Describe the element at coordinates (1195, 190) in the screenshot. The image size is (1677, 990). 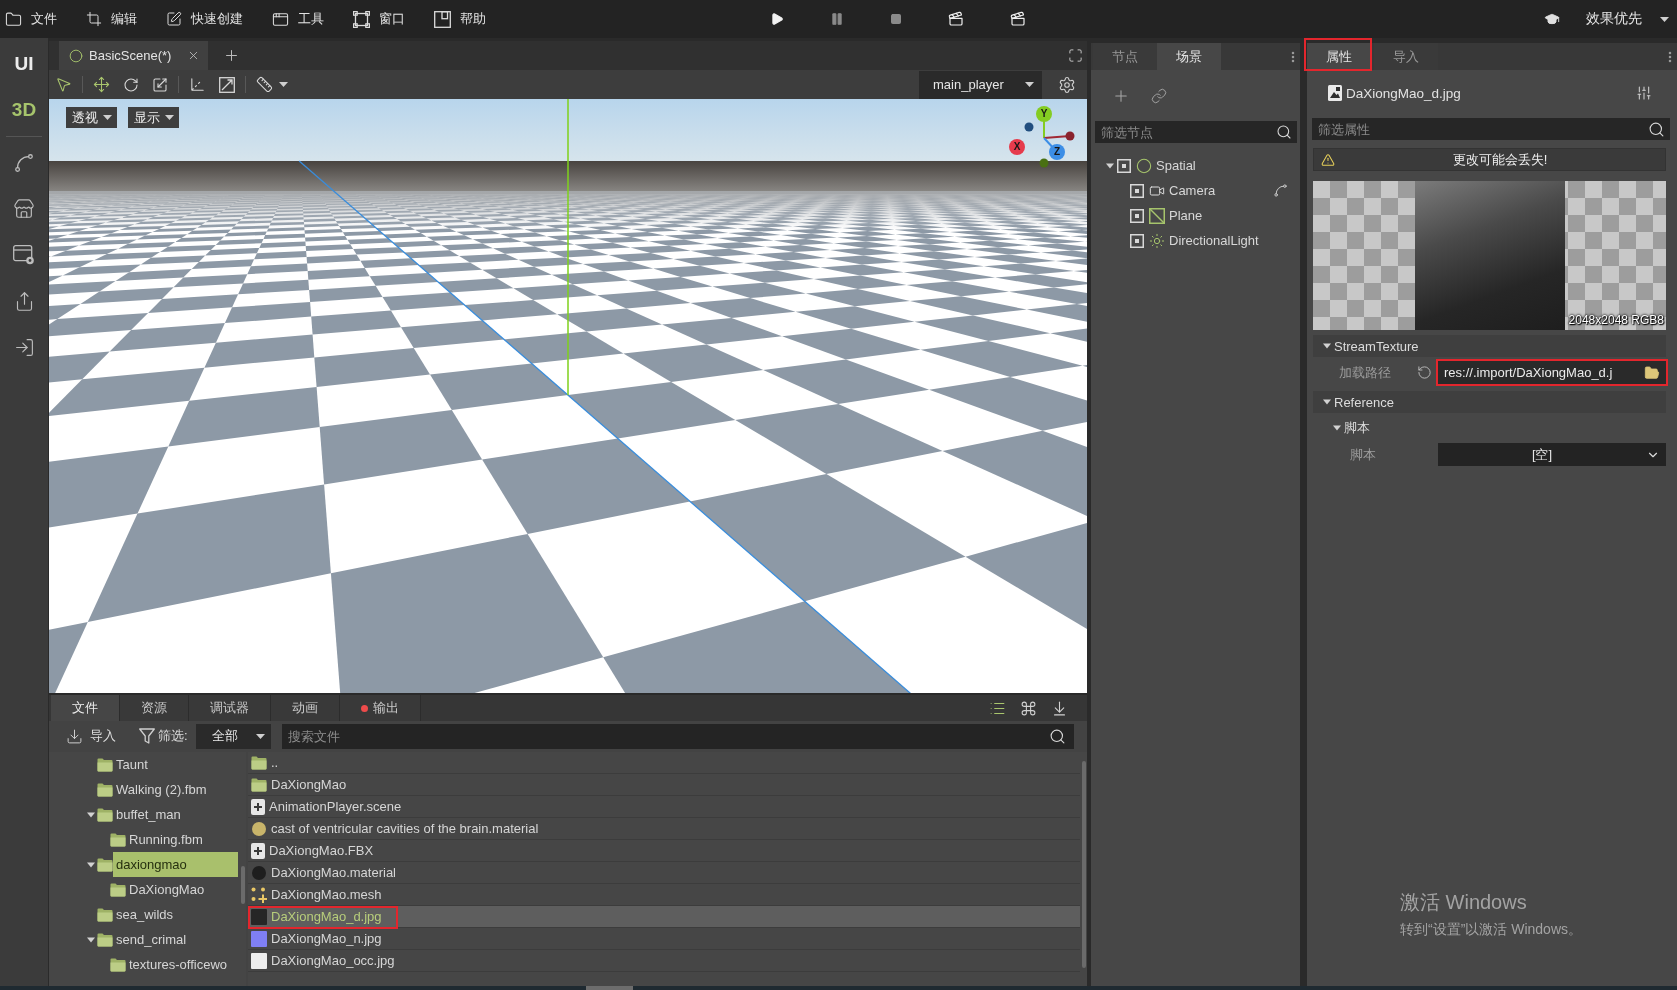
I see `node-item: Camera` at that location.